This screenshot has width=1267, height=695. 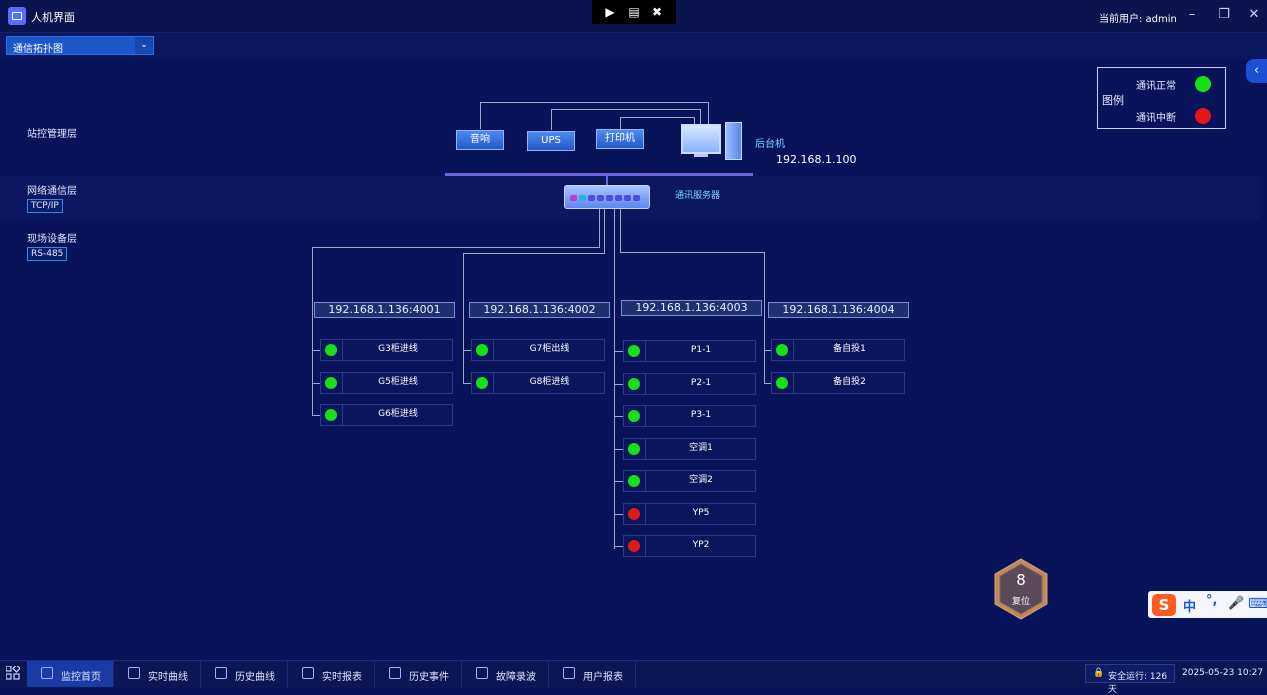 I want to click on pc-tower-icon, so click(x=733, y=141).